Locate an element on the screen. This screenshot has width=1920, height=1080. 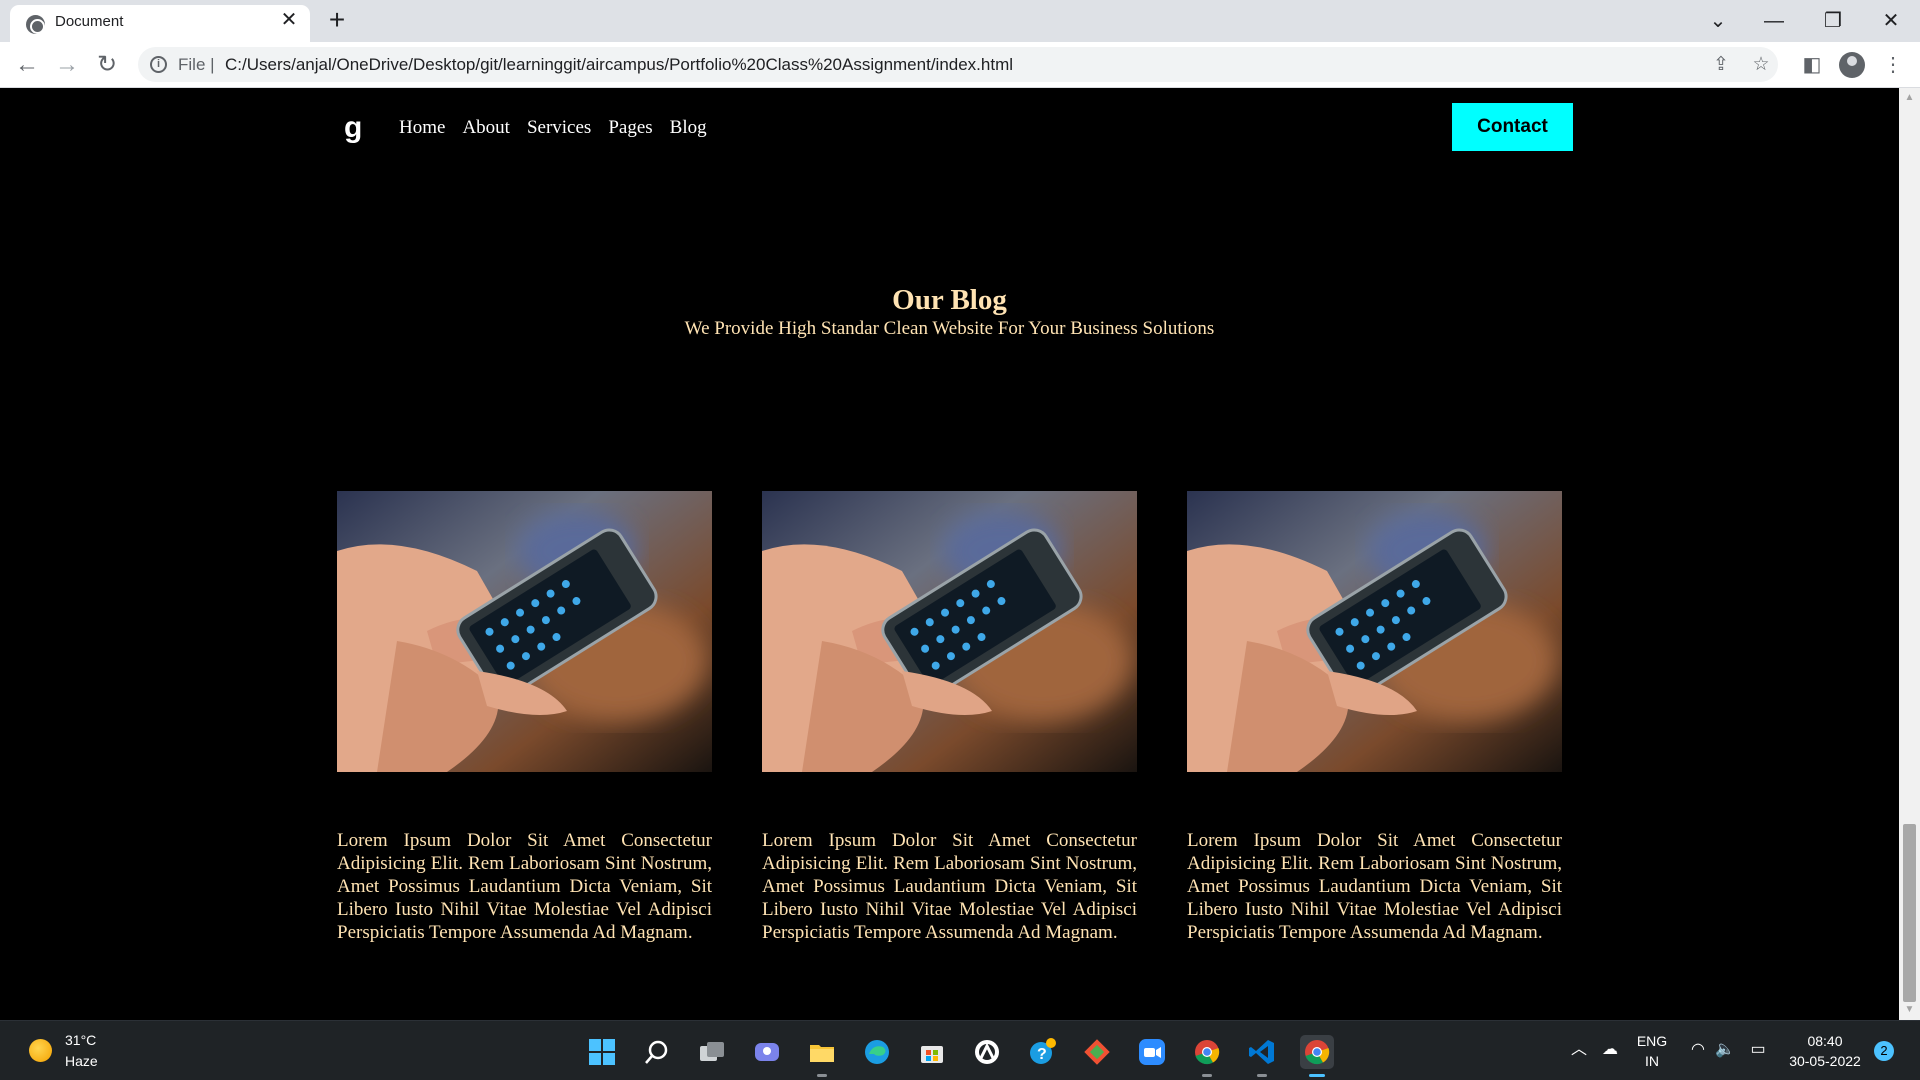
scroll-up-icon: ▲ is located at coordinates (1909, 98).